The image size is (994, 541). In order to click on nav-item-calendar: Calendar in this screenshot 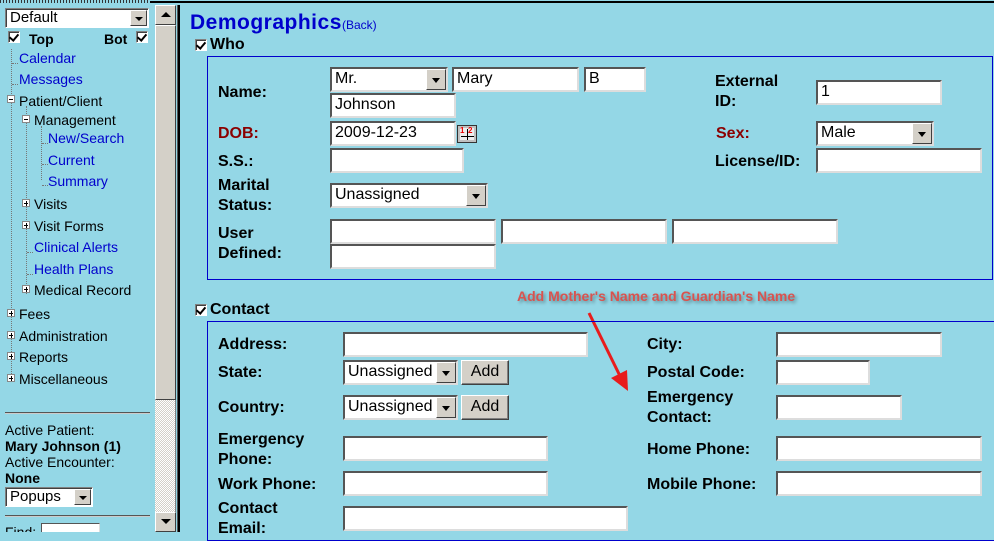, I will do `click(47, 58)`.